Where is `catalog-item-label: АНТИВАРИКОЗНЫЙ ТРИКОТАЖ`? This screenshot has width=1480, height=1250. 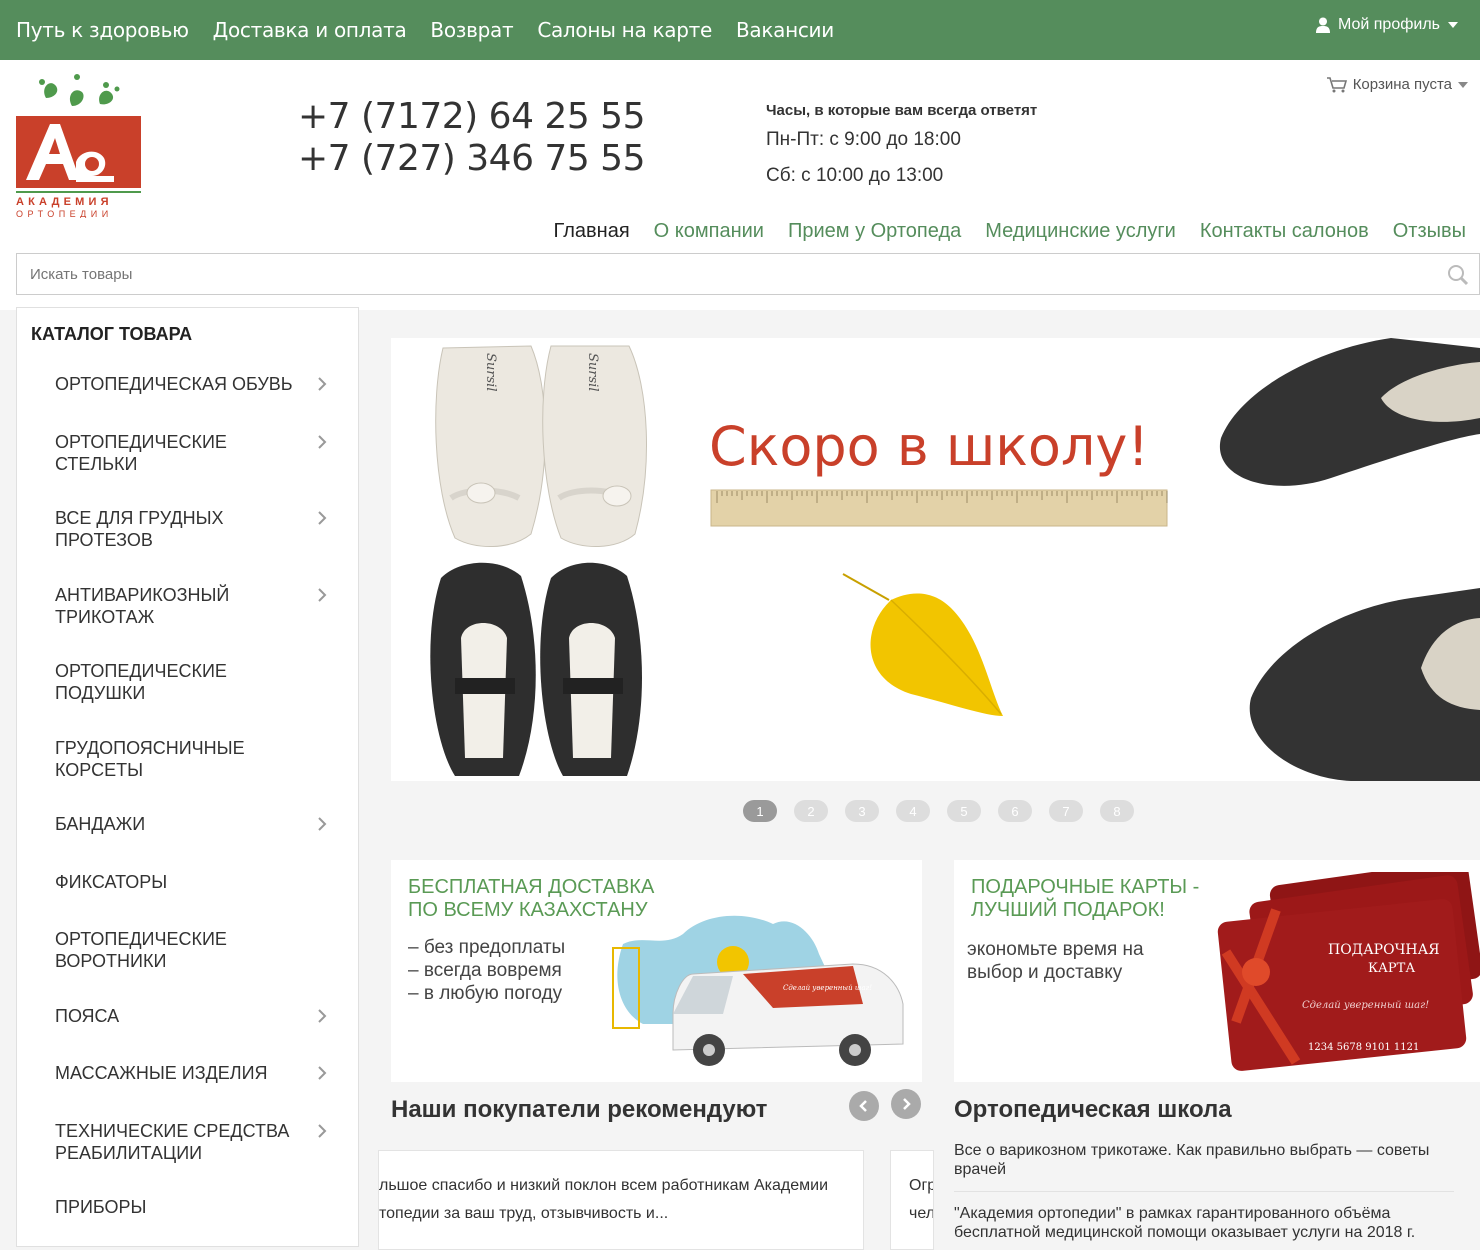 catalog-item-label: АНТИВАРИКОЗНЫЙ ТРИКОТАЖ is located at coordinates (142, 606).